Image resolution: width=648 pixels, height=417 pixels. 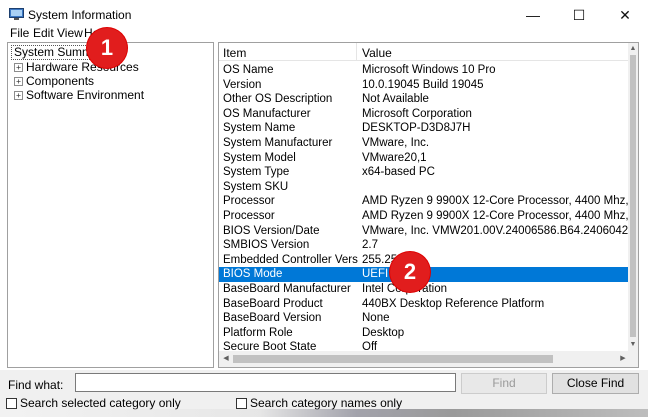 I want to click on scroll-left-icon: ◀, so click(x=226, y=359).